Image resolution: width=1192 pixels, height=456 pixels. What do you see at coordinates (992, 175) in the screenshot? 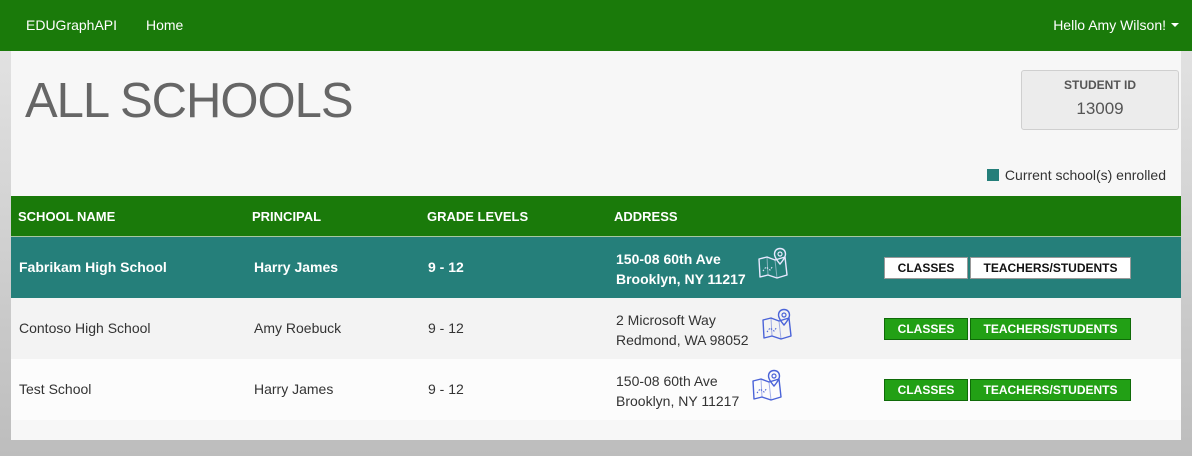
I see `legend-swatch` at bounding box center [992, 175].